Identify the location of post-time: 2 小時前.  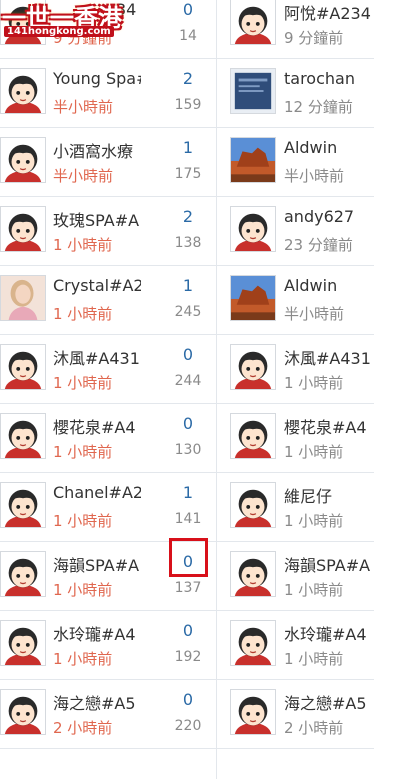
(83, 728).